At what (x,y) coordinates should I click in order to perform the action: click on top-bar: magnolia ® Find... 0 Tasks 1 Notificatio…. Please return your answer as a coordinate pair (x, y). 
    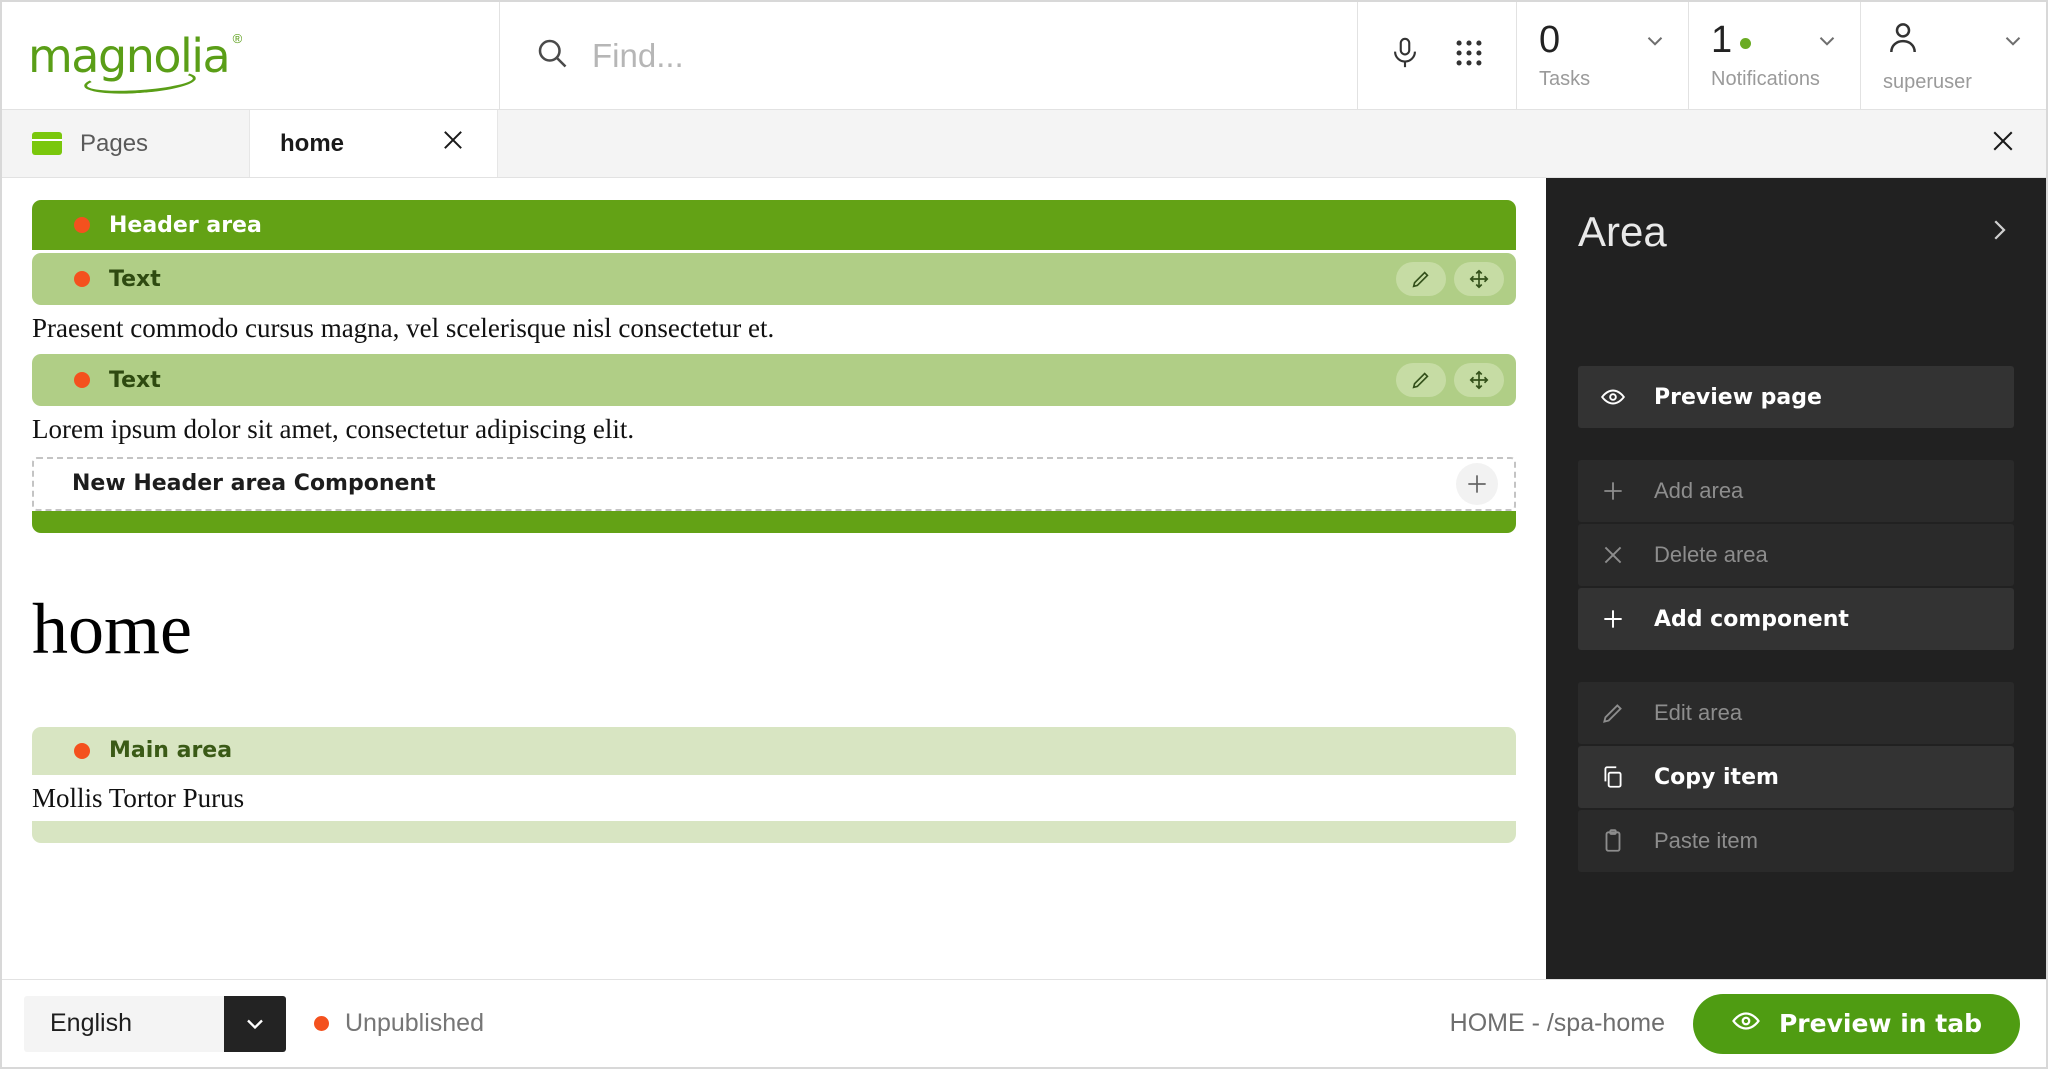
    Looking at the image, I should click on (1024, 56).